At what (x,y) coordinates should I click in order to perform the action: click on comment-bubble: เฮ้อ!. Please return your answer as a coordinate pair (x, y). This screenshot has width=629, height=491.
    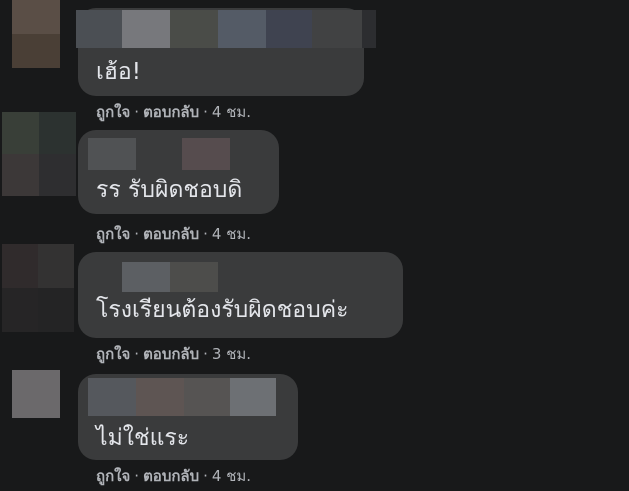
    Looking at the image, I should click on (226, 52).